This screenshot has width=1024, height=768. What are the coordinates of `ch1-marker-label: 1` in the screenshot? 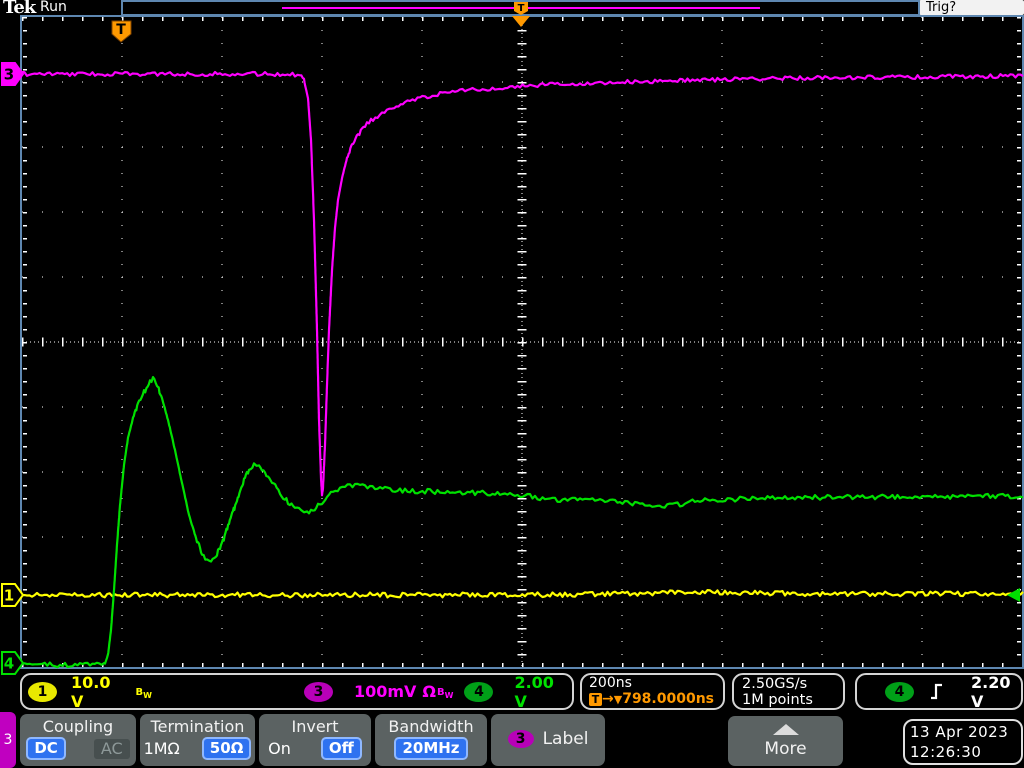 It's located at (9, 596).